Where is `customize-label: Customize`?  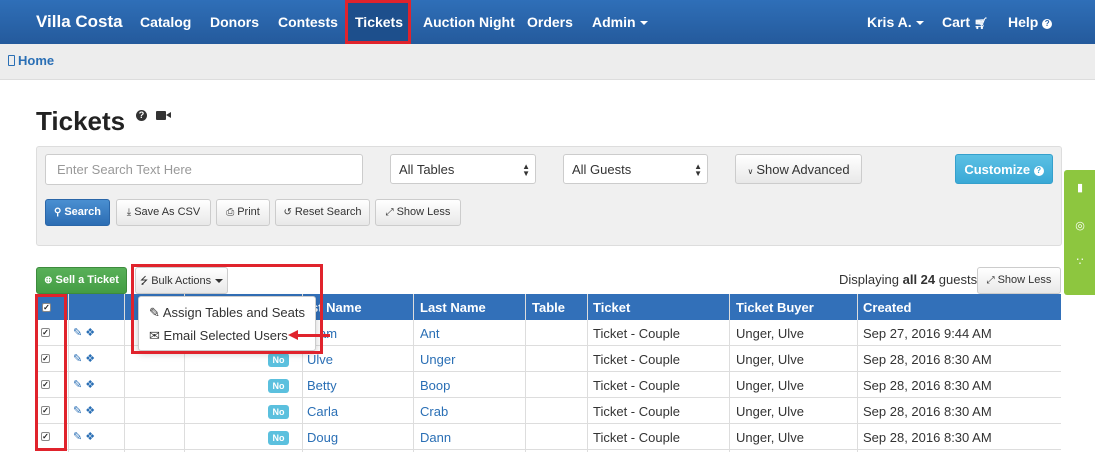 customize-label: Customize is located at coordinates (997, 169).